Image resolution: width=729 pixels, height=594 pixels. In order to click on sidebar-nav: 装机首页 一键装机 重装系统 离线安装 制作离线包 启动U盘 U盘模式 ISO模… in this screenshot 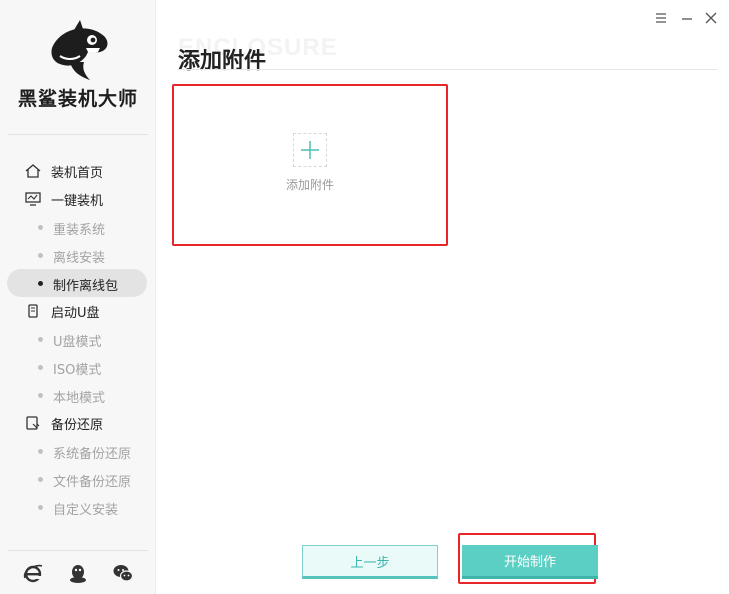, I will do `click(78, 339)`.